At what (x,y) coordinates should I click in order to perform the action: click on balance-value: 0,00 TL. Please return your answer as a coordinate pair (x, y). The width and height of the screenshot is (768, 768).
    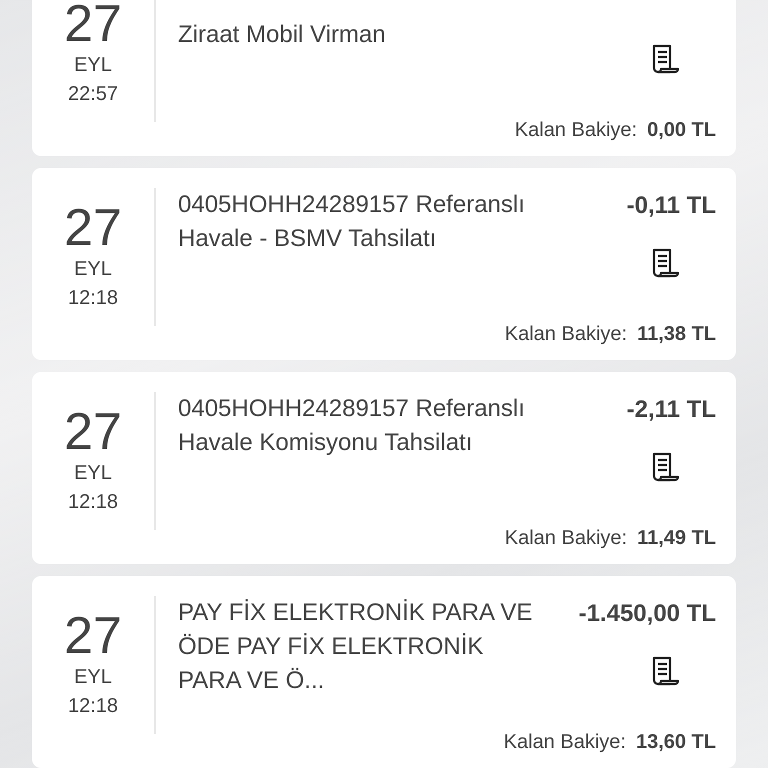
    Looking at the image, I should click on (681, 130).